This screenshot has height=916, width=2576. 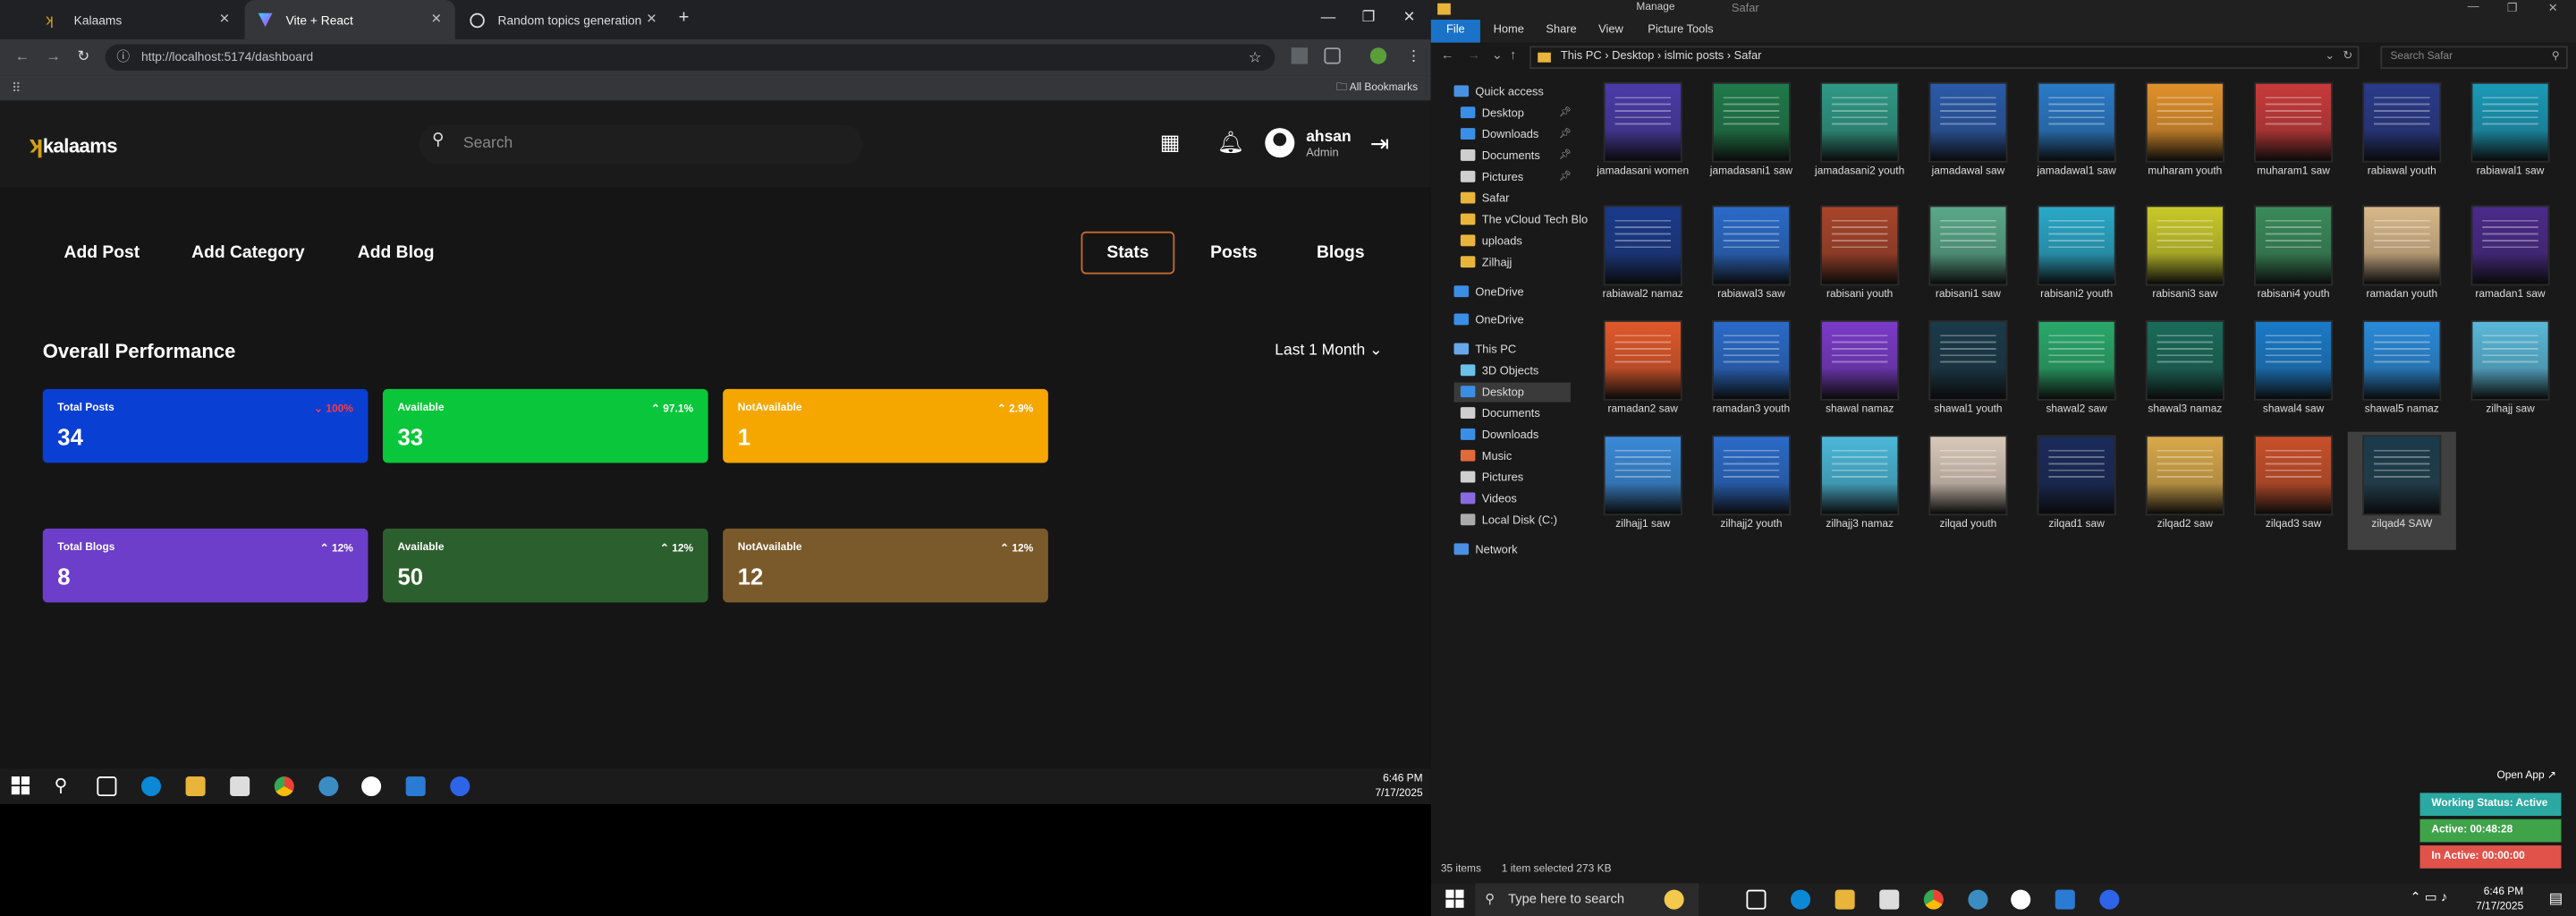 I want to click on tree-item: Safar, so click(x=1484, y=198).